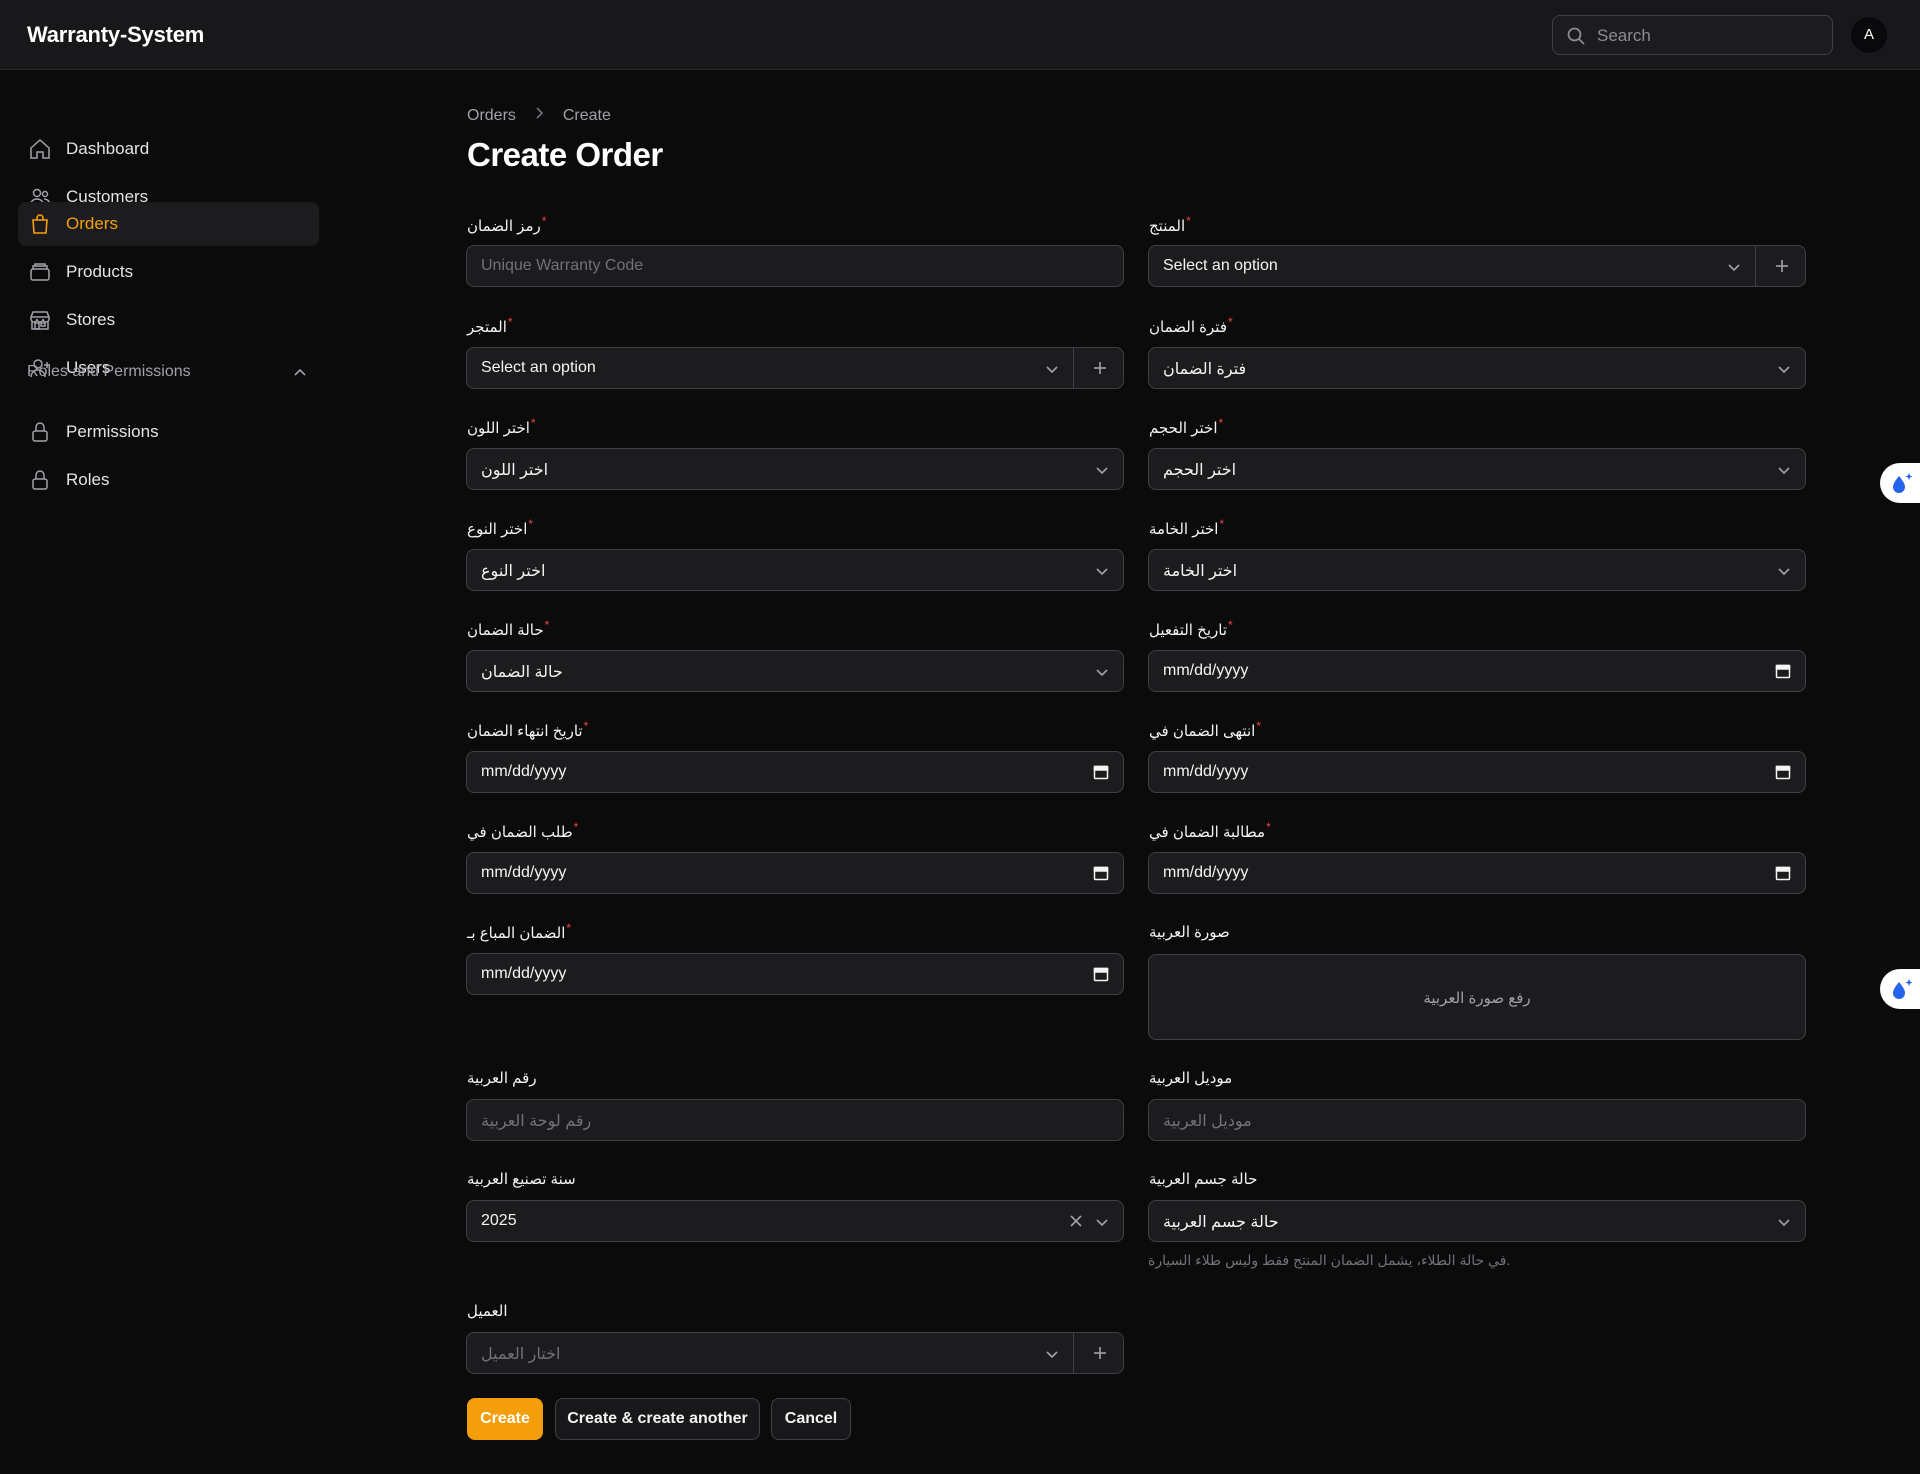 The image size is (1920, 1474). What do you see at coordinates (1477, 873) in the screenshot?
I see `warranty-claimed-at-input: mm/dd/yyyy` at bounding box center [1477, 873].